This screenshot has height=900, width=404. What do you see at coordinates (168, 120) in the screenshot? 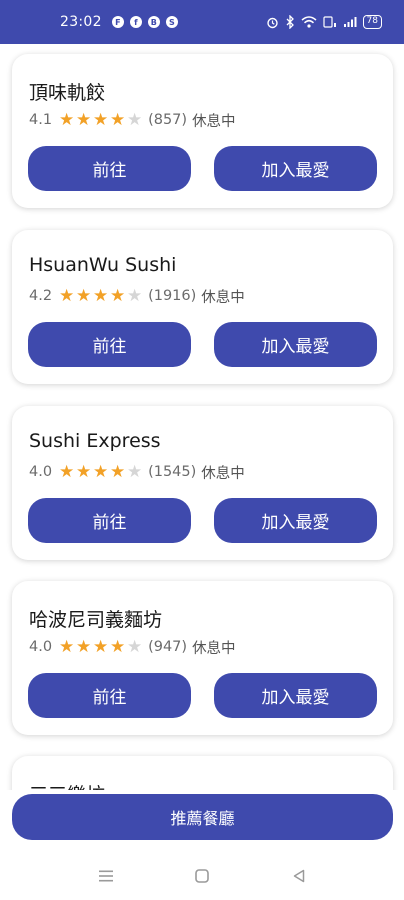
I see `review-count: (857)` at bounding box center [168, 120].